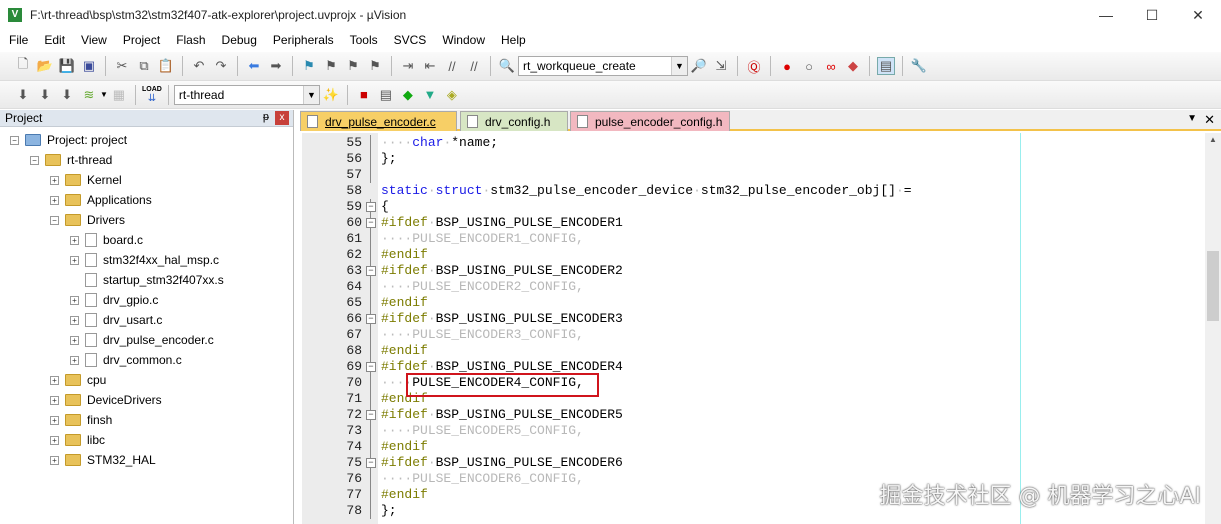 The image size is (1221, 524). What do you see at coordinates (603, 66) in the screenshot?
I see `find-combo: rt_workqueue_create ▼` at bounding box center [603, 66].